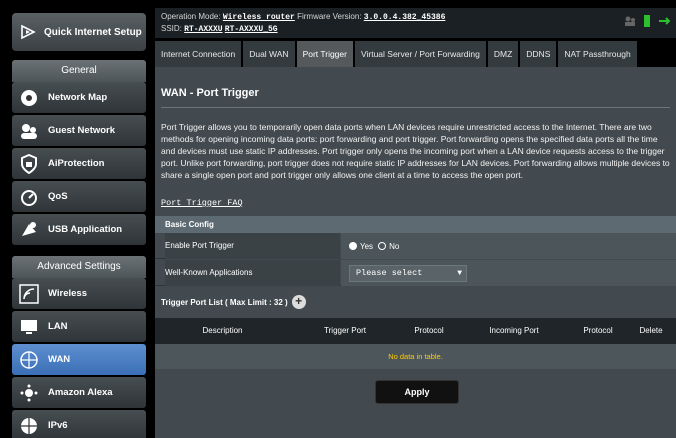  Describe the element at coordinates (79, 196) in the screenshot. I see `sidebar-item-qos: QoS` at that location.